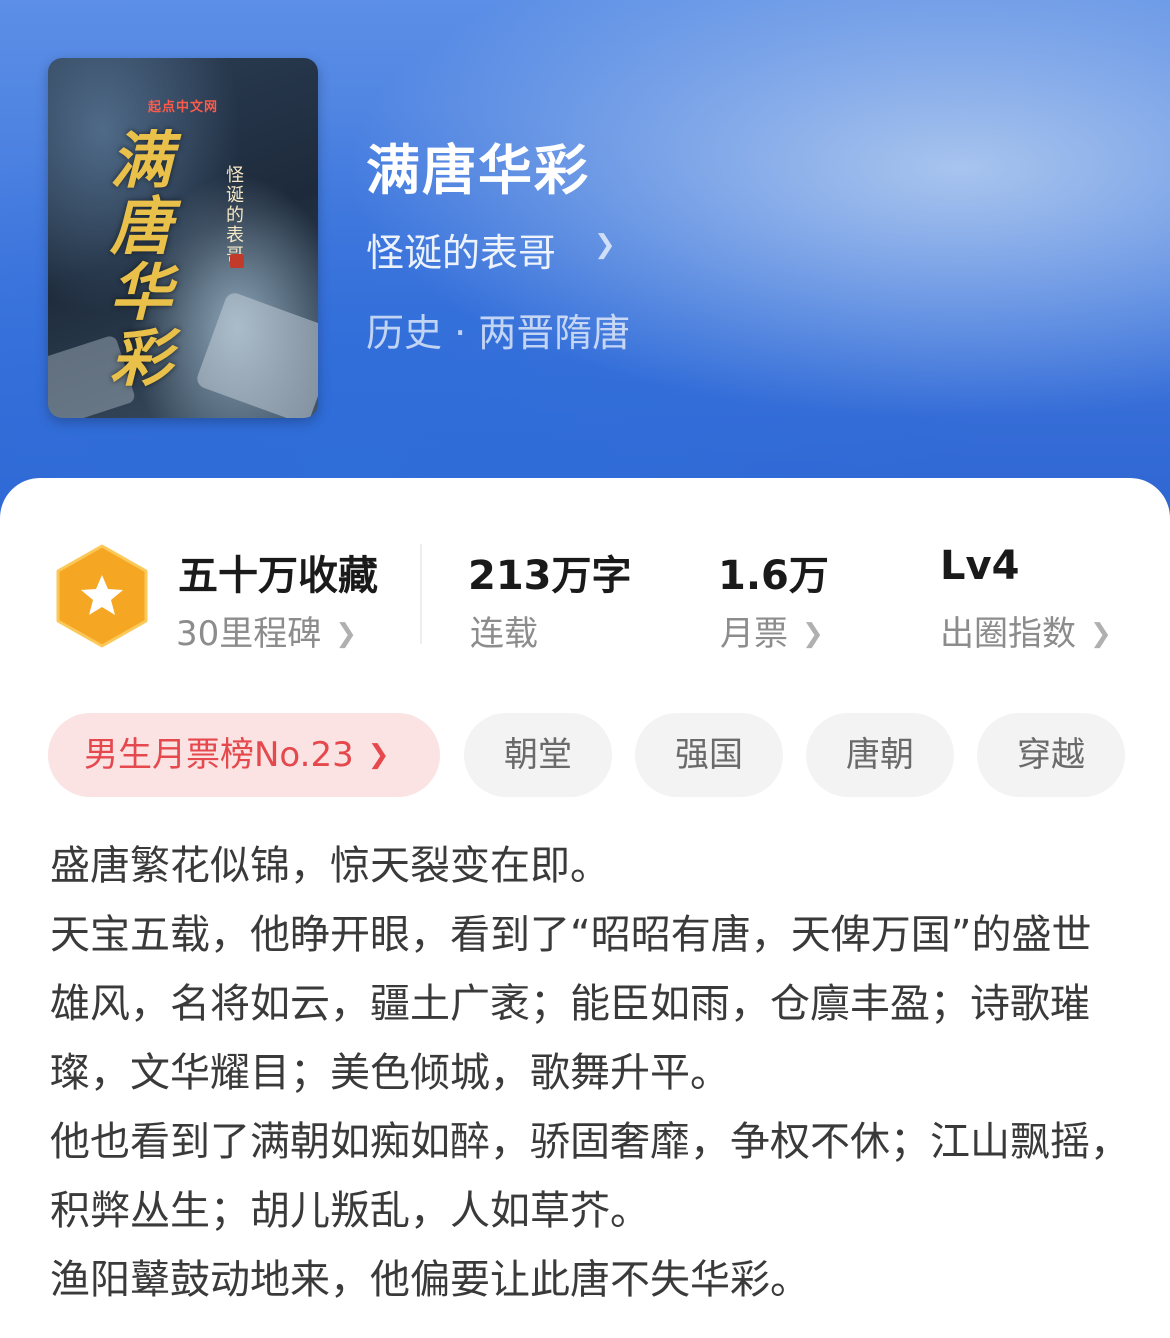 Image resolution: width=1170 pixels, height=1338 pixels. Describe the element at coordinates (709, 755) in the screenshot. I see `tag-chip: 强国` at that location.